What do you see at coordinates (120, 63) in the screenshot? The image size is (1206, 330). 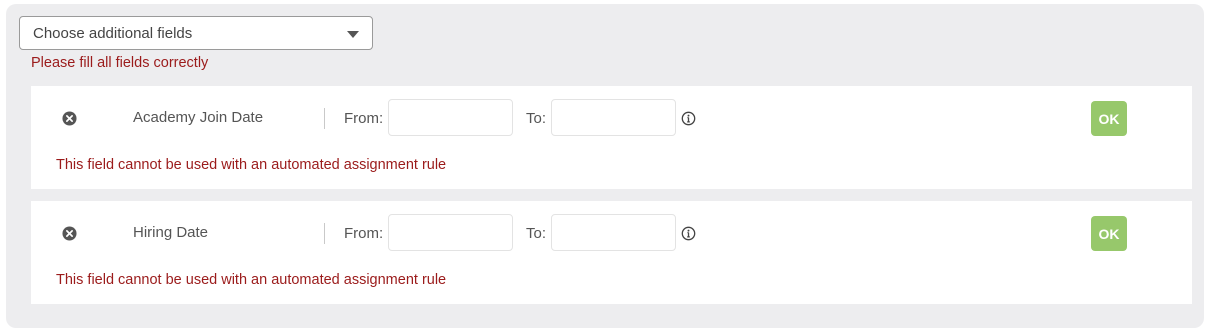 I see `validation-error-message: Please fill all fields correctly` at bounding box center [120, 63].